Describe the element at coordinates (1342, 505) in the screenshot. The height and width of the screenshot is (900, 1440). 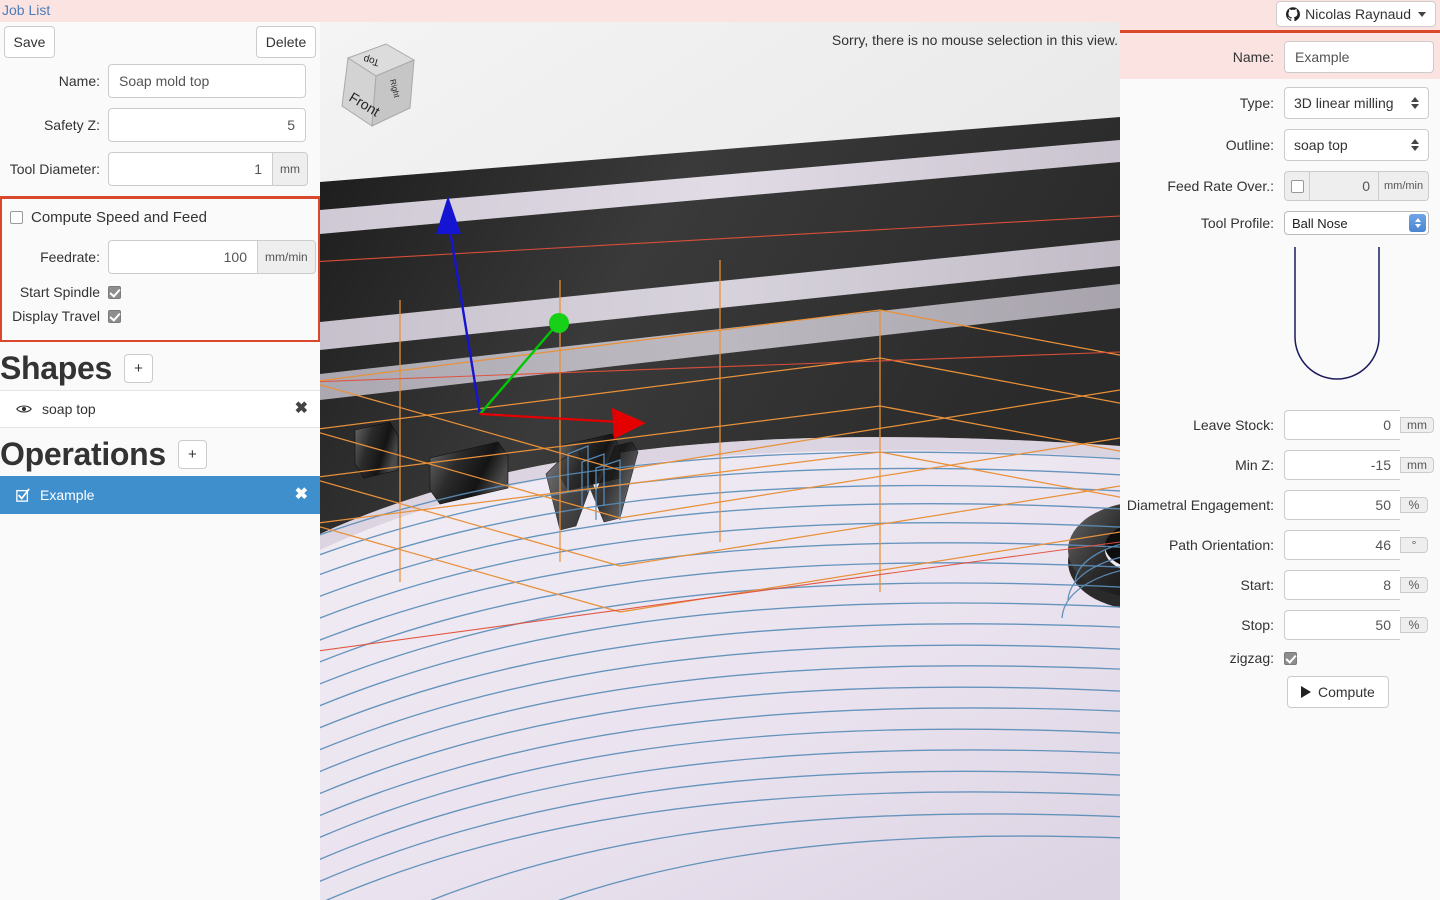
I see `diametral-engagement-input` at that location.